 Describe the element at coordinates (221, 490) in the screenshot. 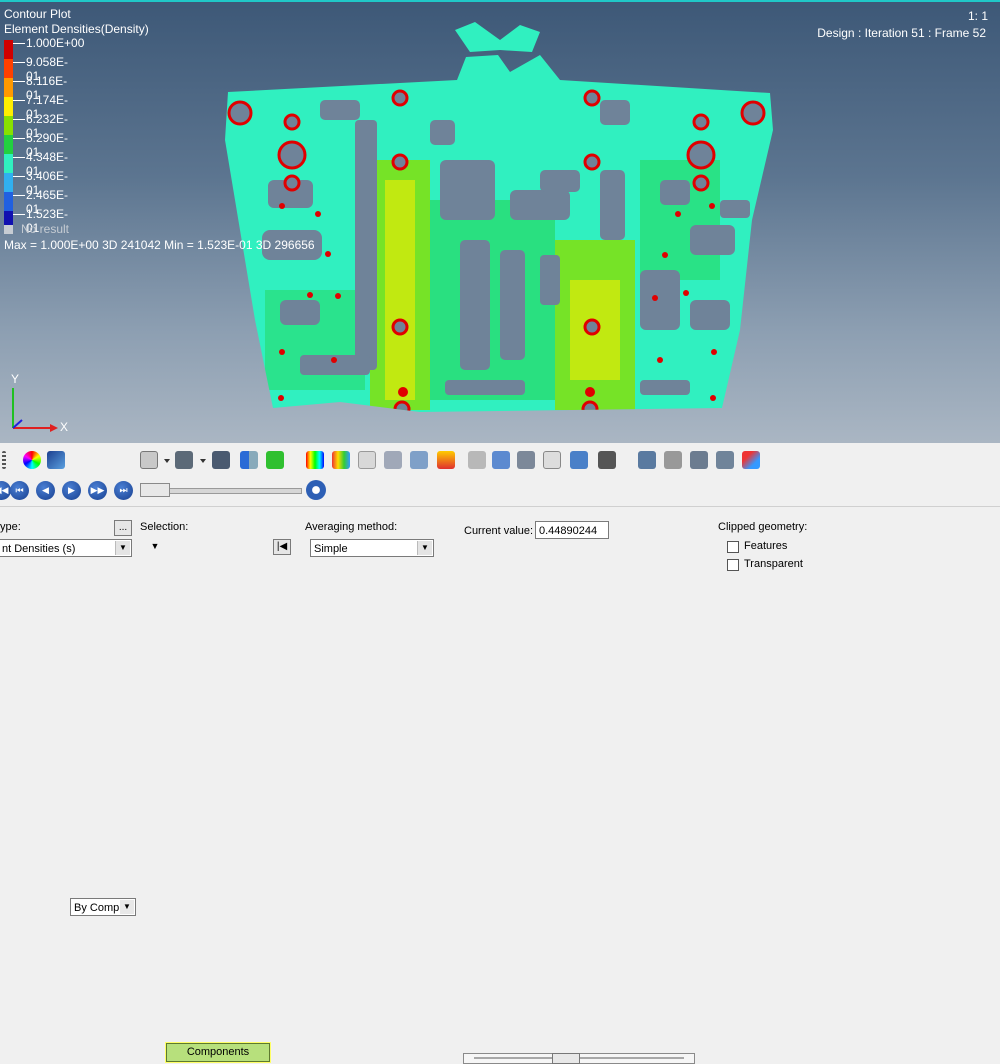

I see `animation-slider` at that location.